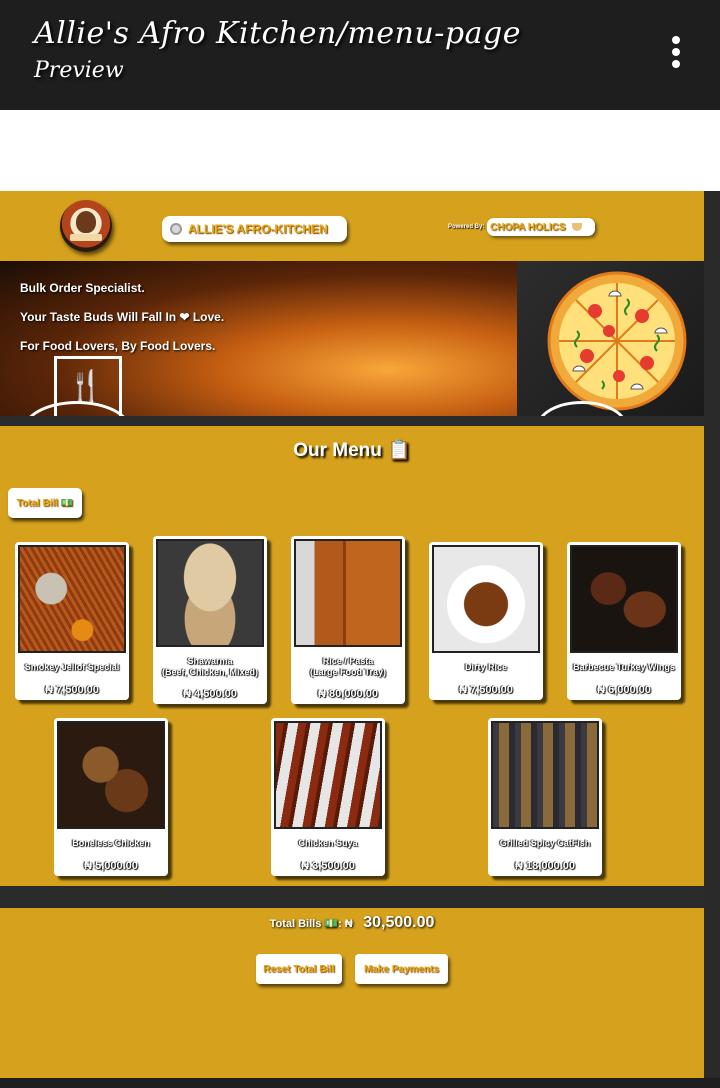 Image resolution: width=720 pixels, height=1088 pixels. I want to click on menu-title: Our Menu 📋, so click(352, 450).